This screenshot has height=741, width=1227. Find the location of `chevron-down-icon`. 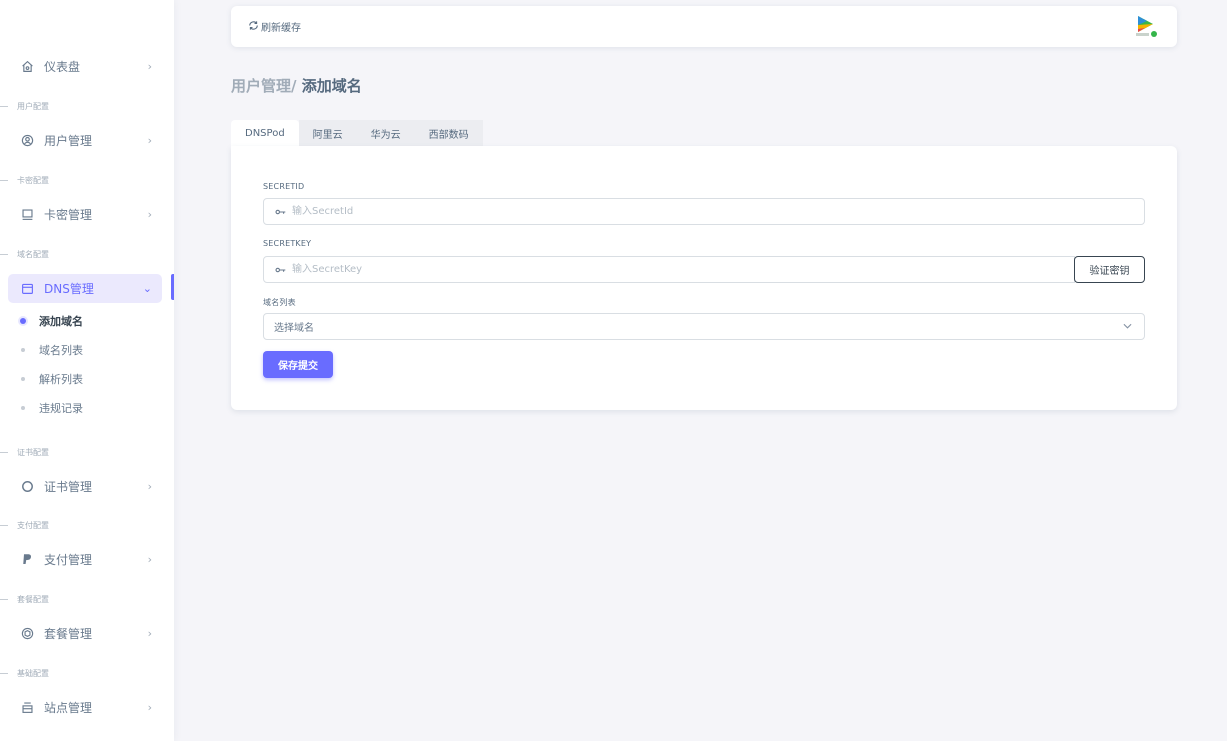

chevron-down-icon is located at coordinates (1127, 327).